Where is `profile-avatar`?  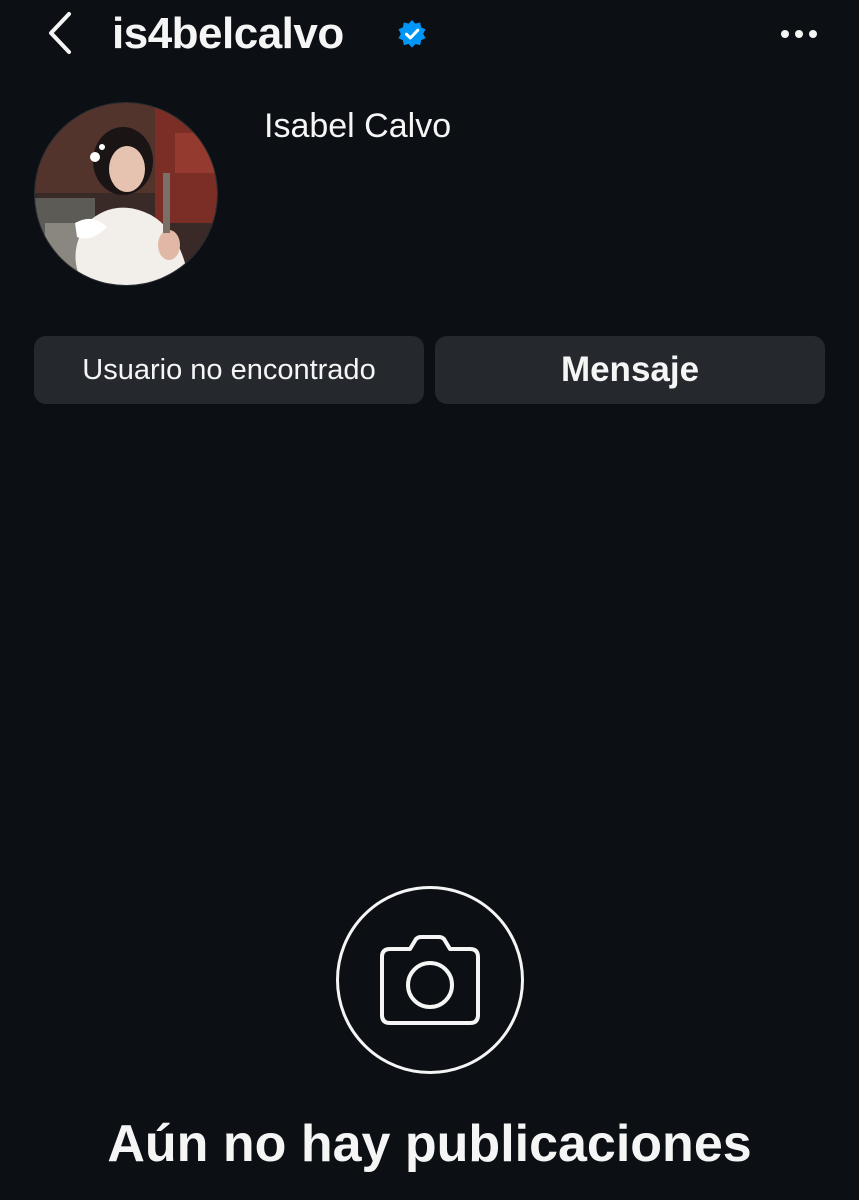 profile-avatar is located at coordinates (126, 194).